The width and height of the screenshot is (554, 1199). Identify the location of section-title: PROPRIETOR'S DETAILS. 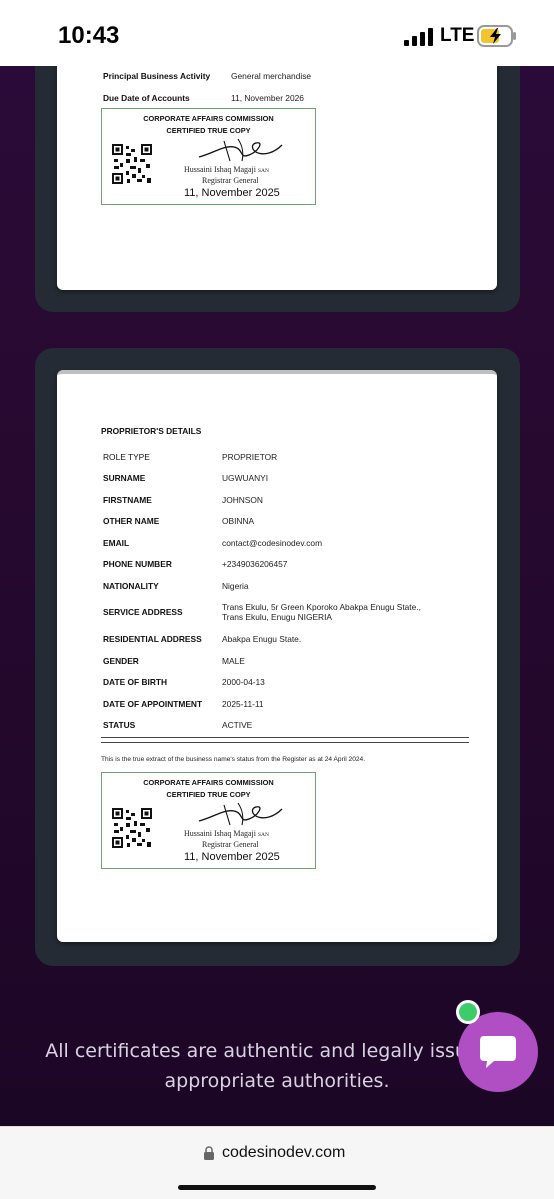
(151, 431).